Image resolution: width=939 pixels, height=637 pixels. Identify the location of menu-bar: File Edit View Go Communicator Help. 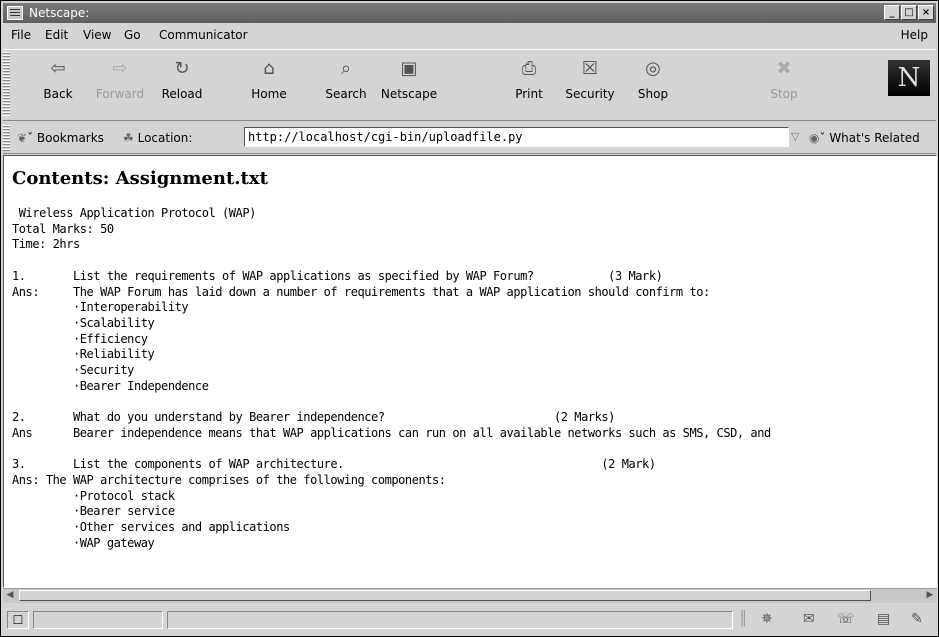
(469, 35).